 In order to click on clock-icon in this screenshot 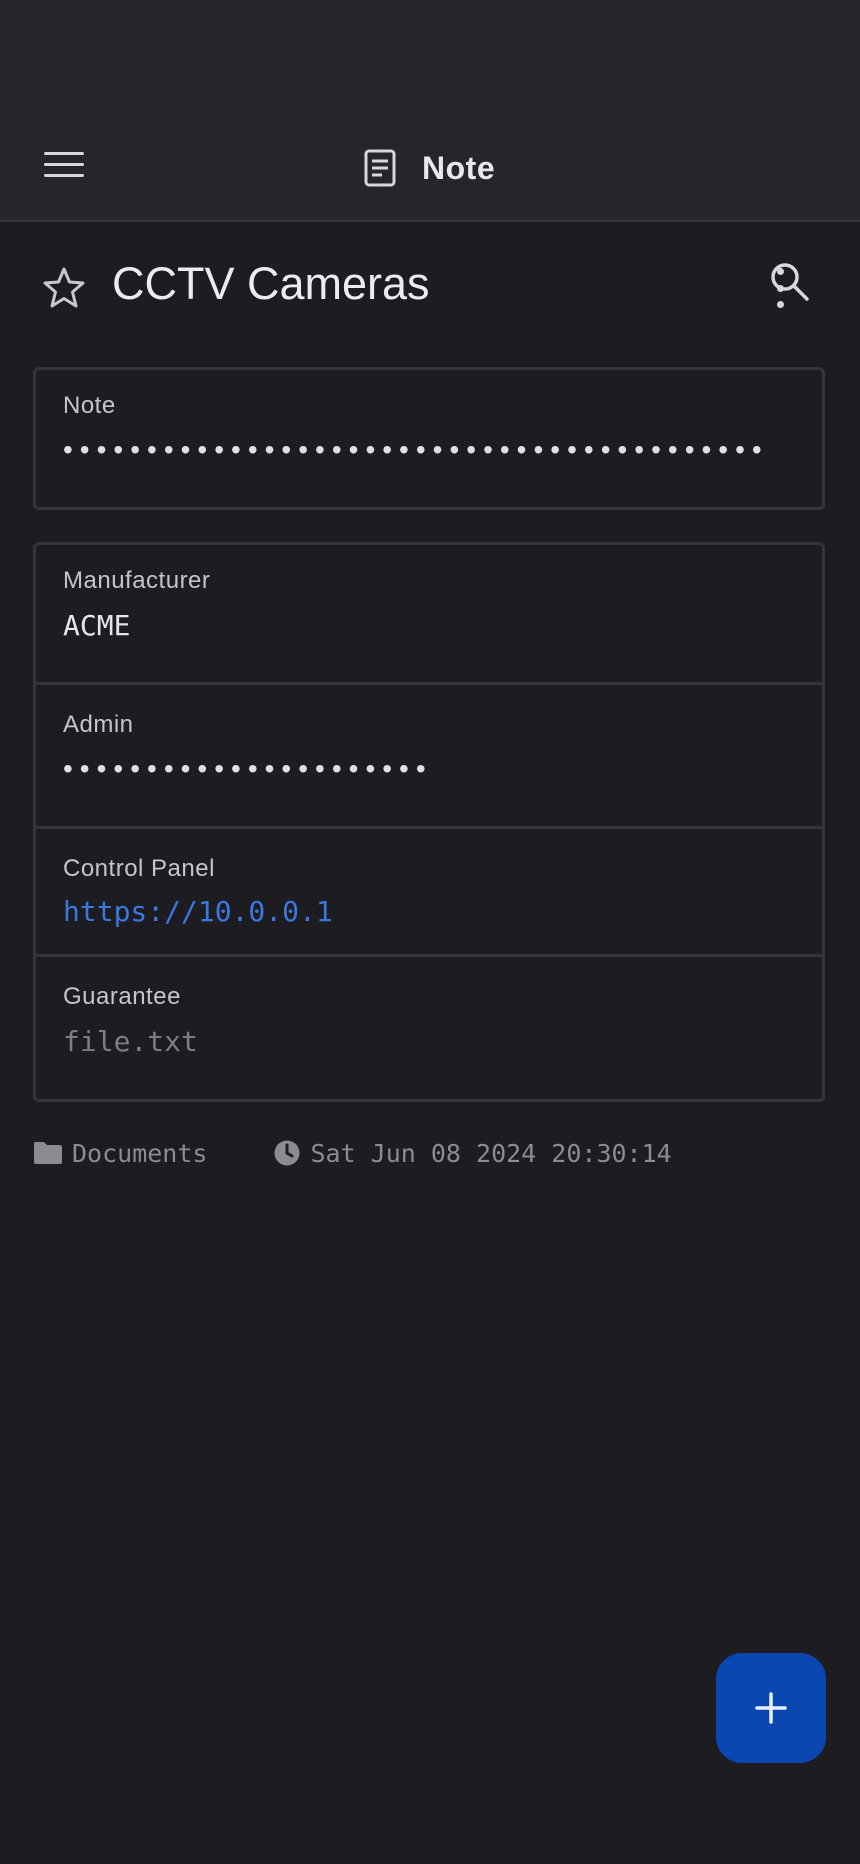, I will do `click(287, 1153)`.